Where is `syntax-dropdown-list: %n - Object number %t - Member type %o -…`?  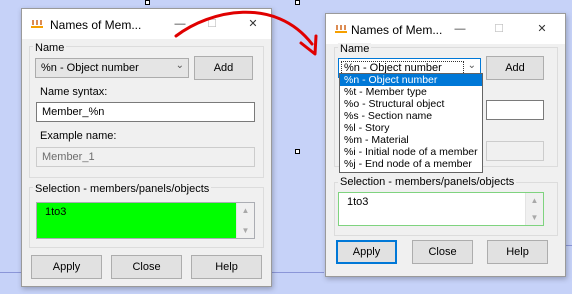
syntax-dropdown-list: %n - Object number %t - Member type %o -… is located at coordinates (411, 123).